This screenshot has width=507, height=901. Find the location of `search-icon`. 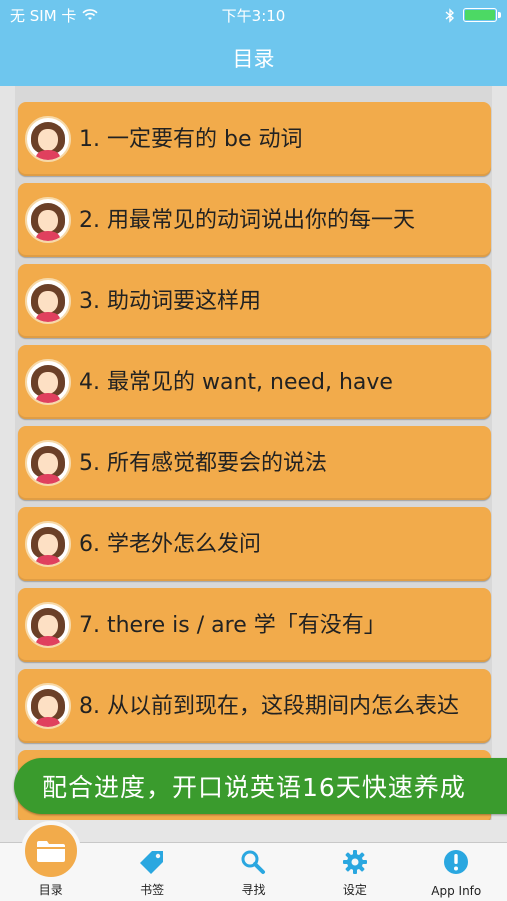

search-icon is located at coordinates (253, 862).